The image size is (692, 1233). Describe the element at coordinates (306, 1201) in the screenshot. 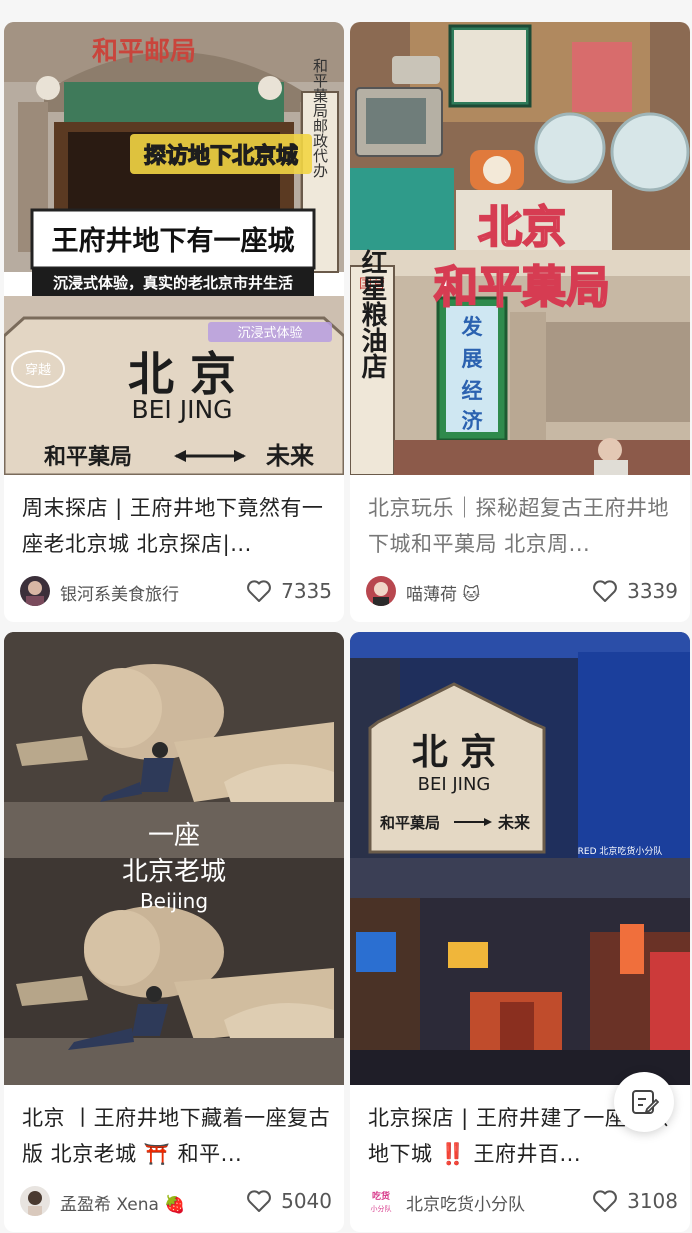

I see `like-count: 5040` at that location.